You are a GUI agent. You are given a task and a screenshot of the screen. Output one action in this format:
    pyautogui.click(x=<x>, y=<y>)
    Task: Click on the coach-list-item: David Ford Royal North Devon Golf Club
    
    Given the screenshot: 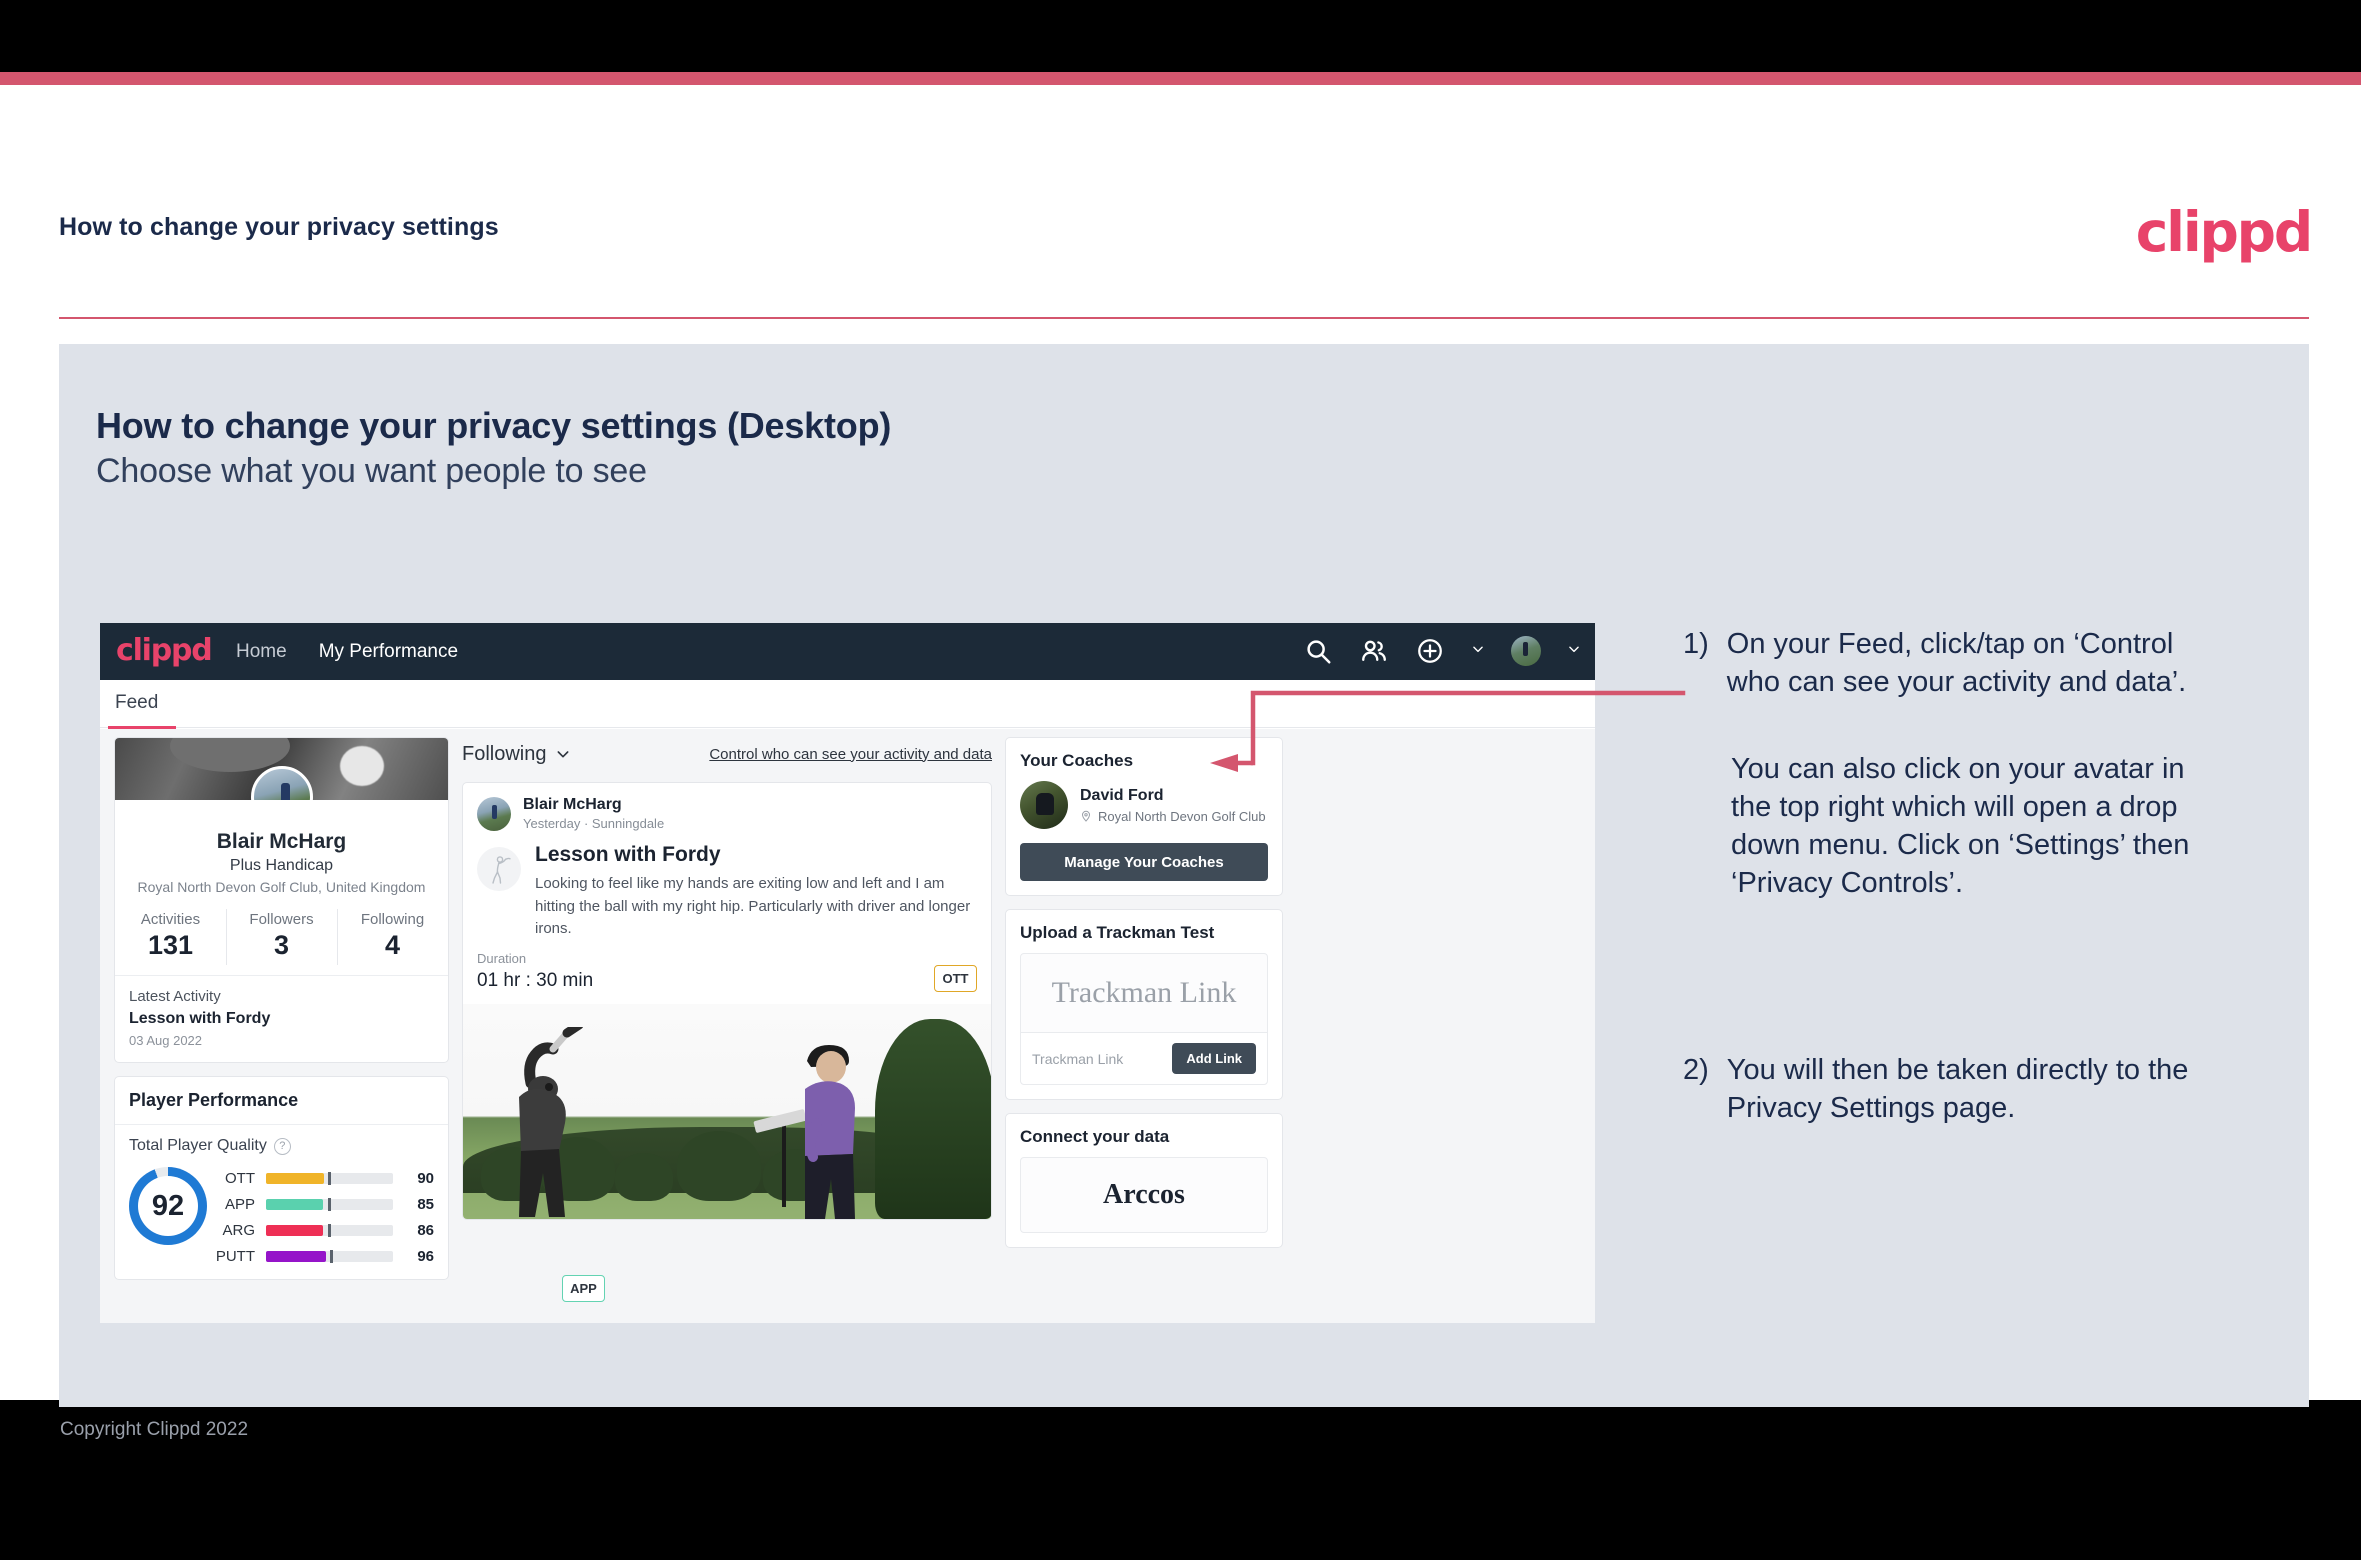 What is the action you would take?
    pyautogui.click(x=1144, y=812)
    